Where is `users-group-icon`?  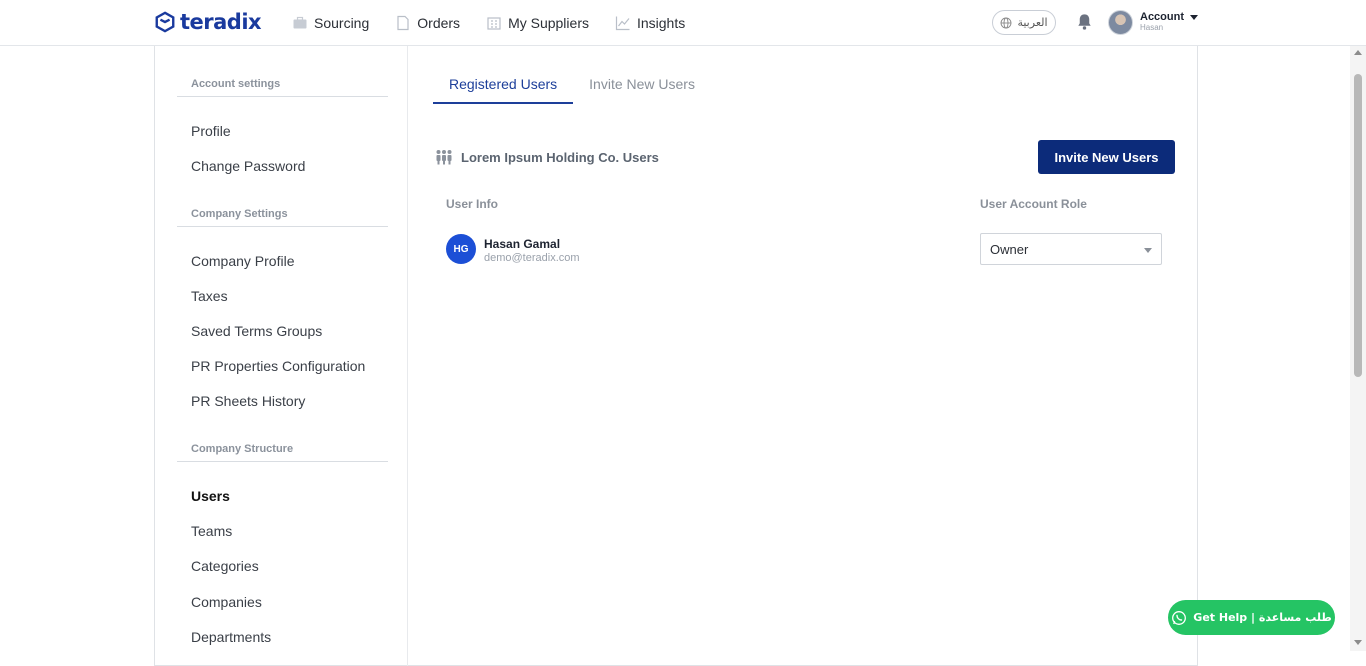
users-group-icon is located at coordinates (444, 157).